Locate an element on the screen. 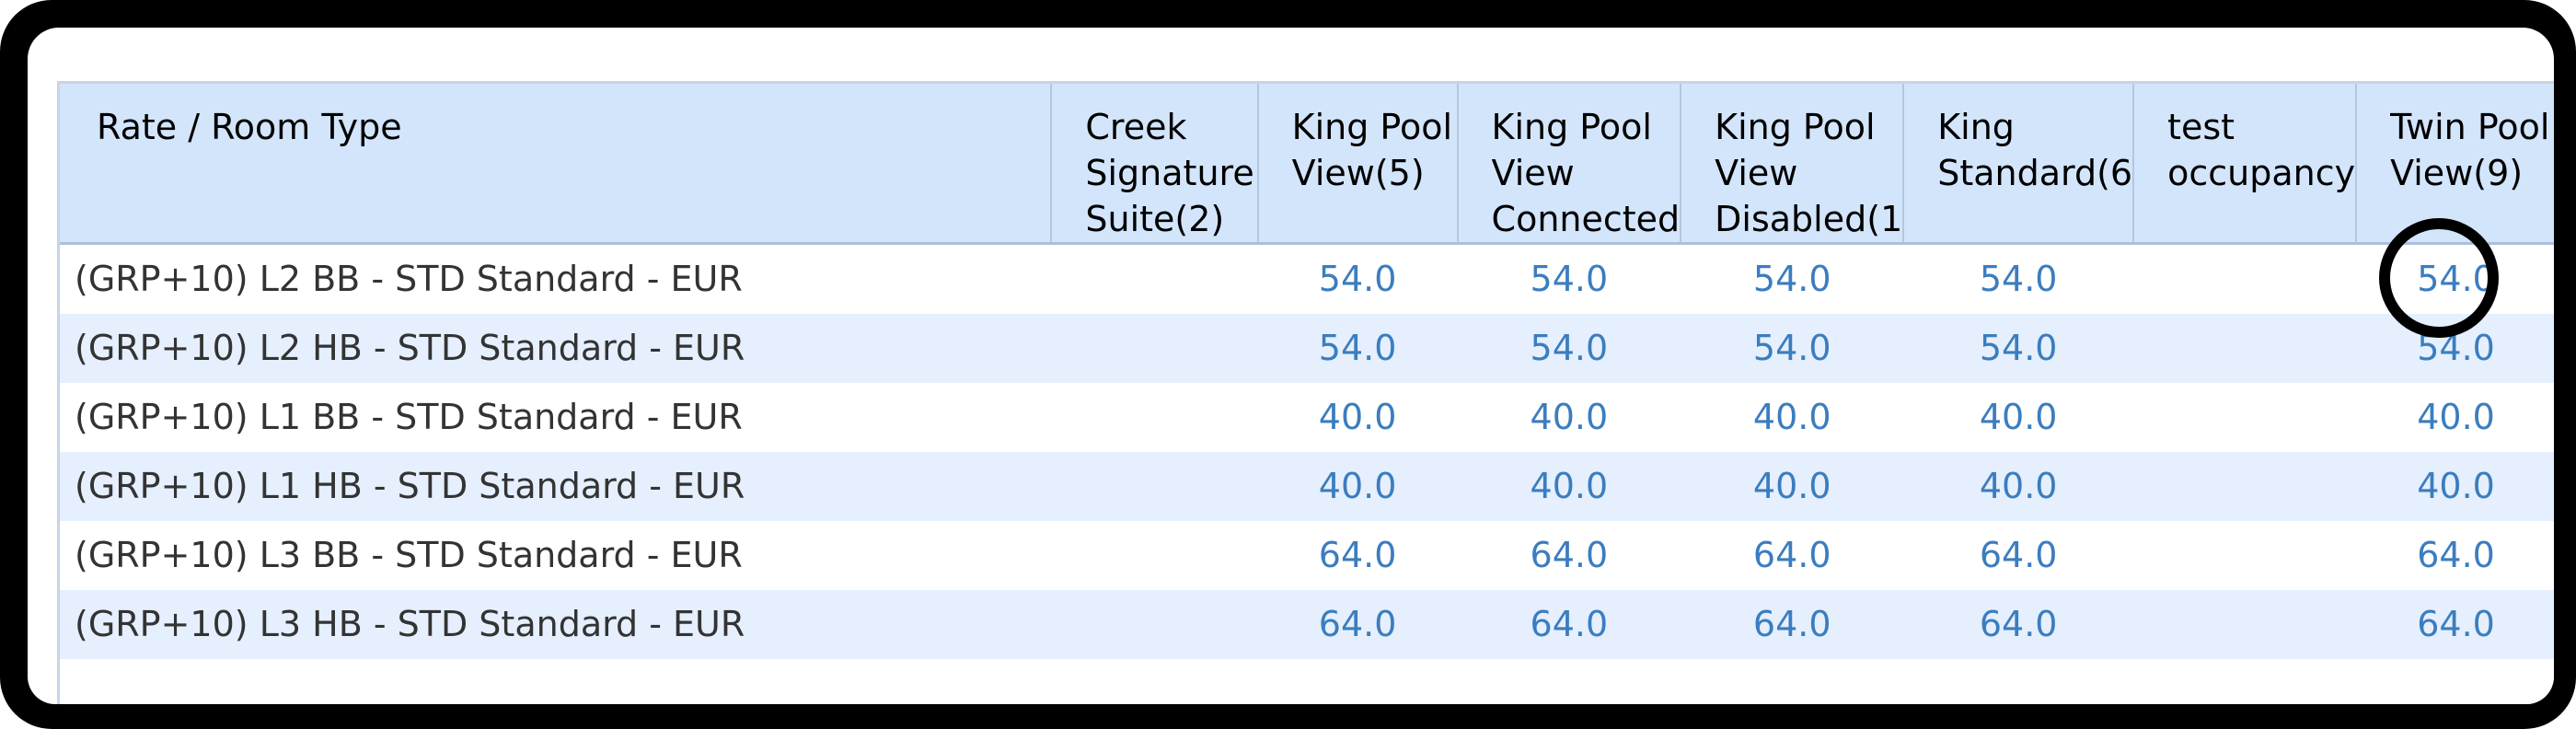  col-header-label: King Pool View(5) is located at coordinates (1372, 150).